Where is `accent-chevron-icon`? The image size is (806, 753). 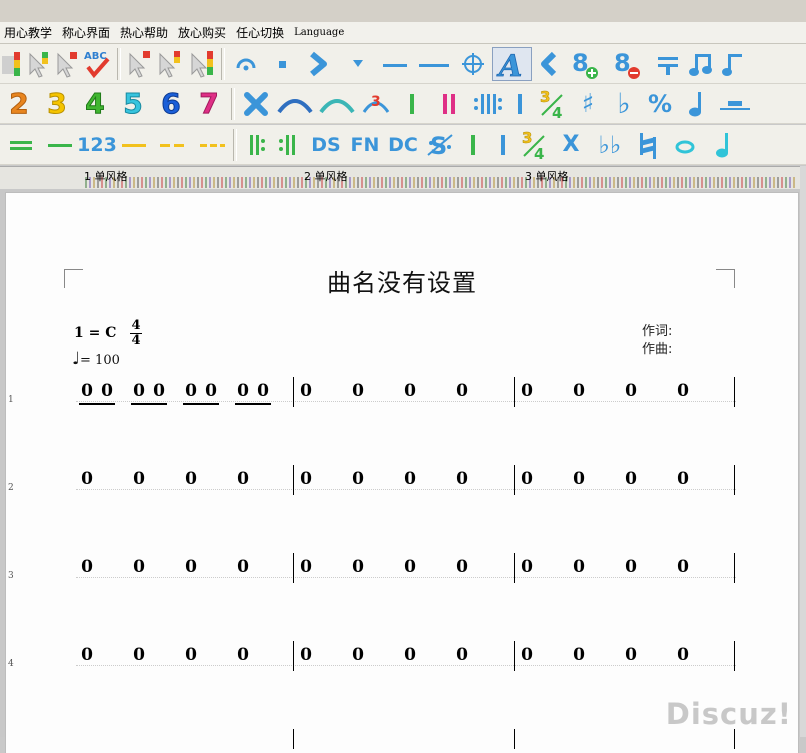
accent-chevron-icon is located at coordinates (320, 64).